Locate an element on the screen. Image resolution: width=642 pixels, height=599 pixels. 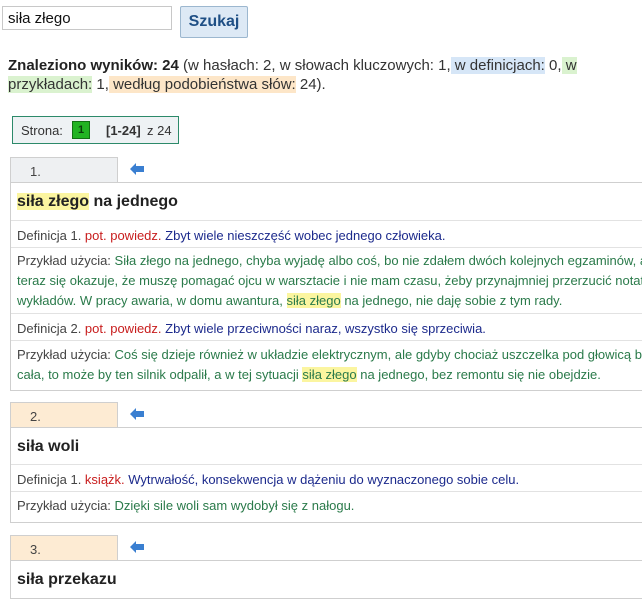
pager-range: [1-24] is located at coordinates (123, 130).